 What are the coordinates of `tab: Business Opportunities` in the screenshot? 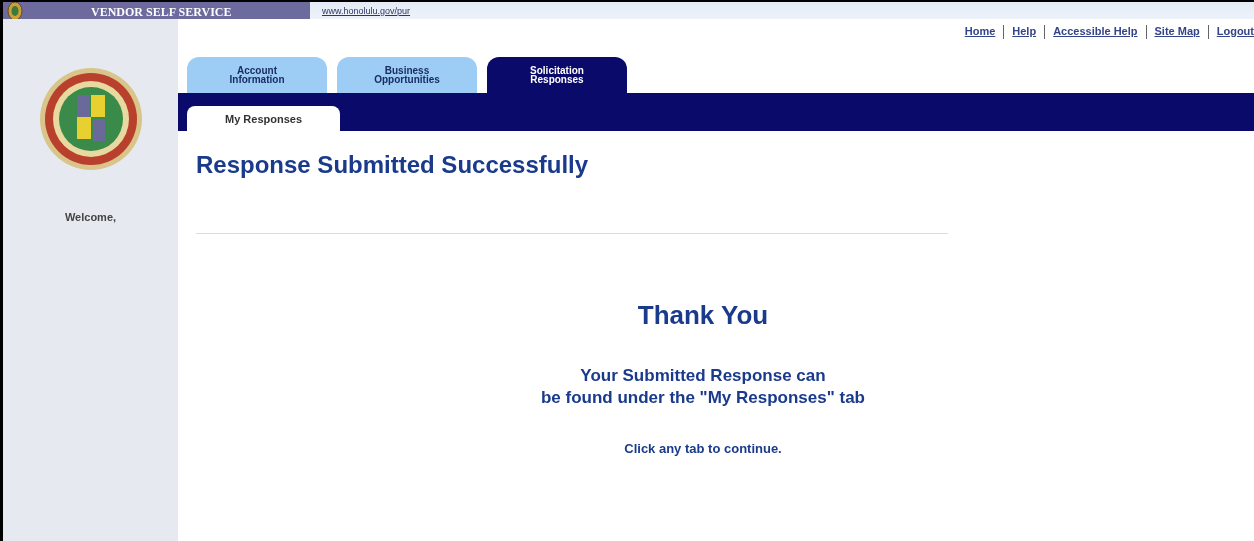 It's located at (407, 75).